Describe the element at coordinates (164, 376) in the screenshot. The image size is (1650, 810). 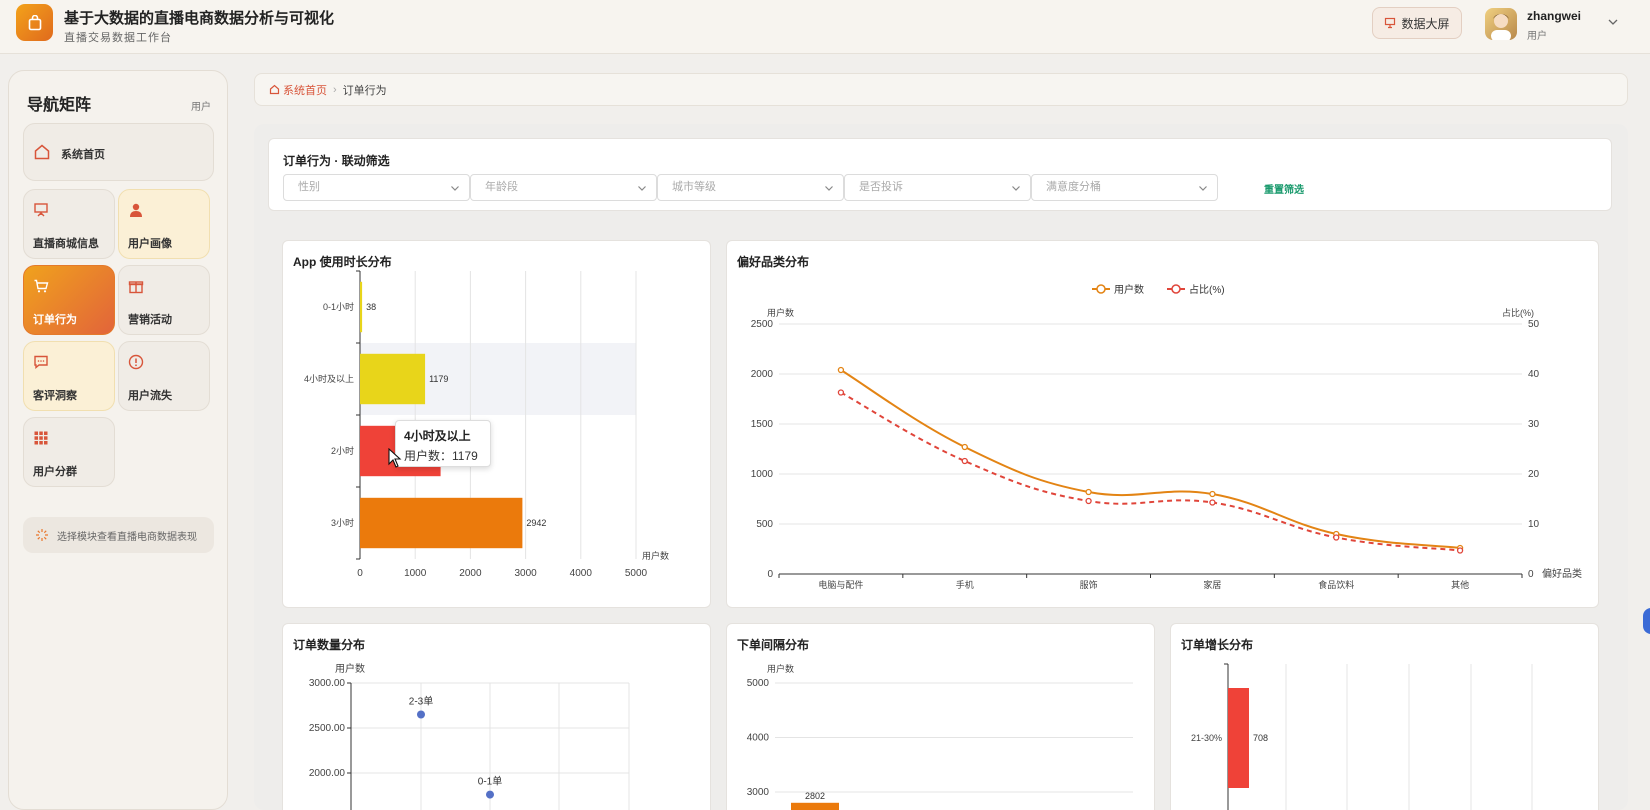
I see `sidebar-item-churn: 用户流失` at that location.